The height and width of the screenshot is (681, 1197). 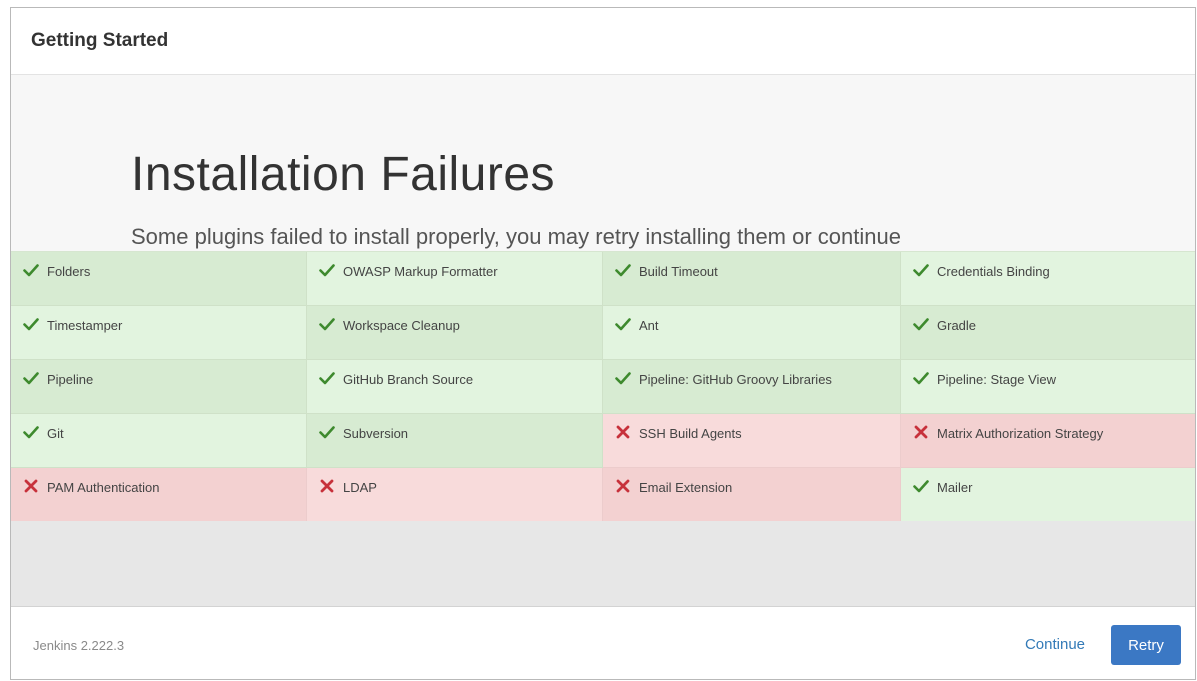 I want to click on plugin-item: Workspace Cleanup, so click(x=455, y=333).